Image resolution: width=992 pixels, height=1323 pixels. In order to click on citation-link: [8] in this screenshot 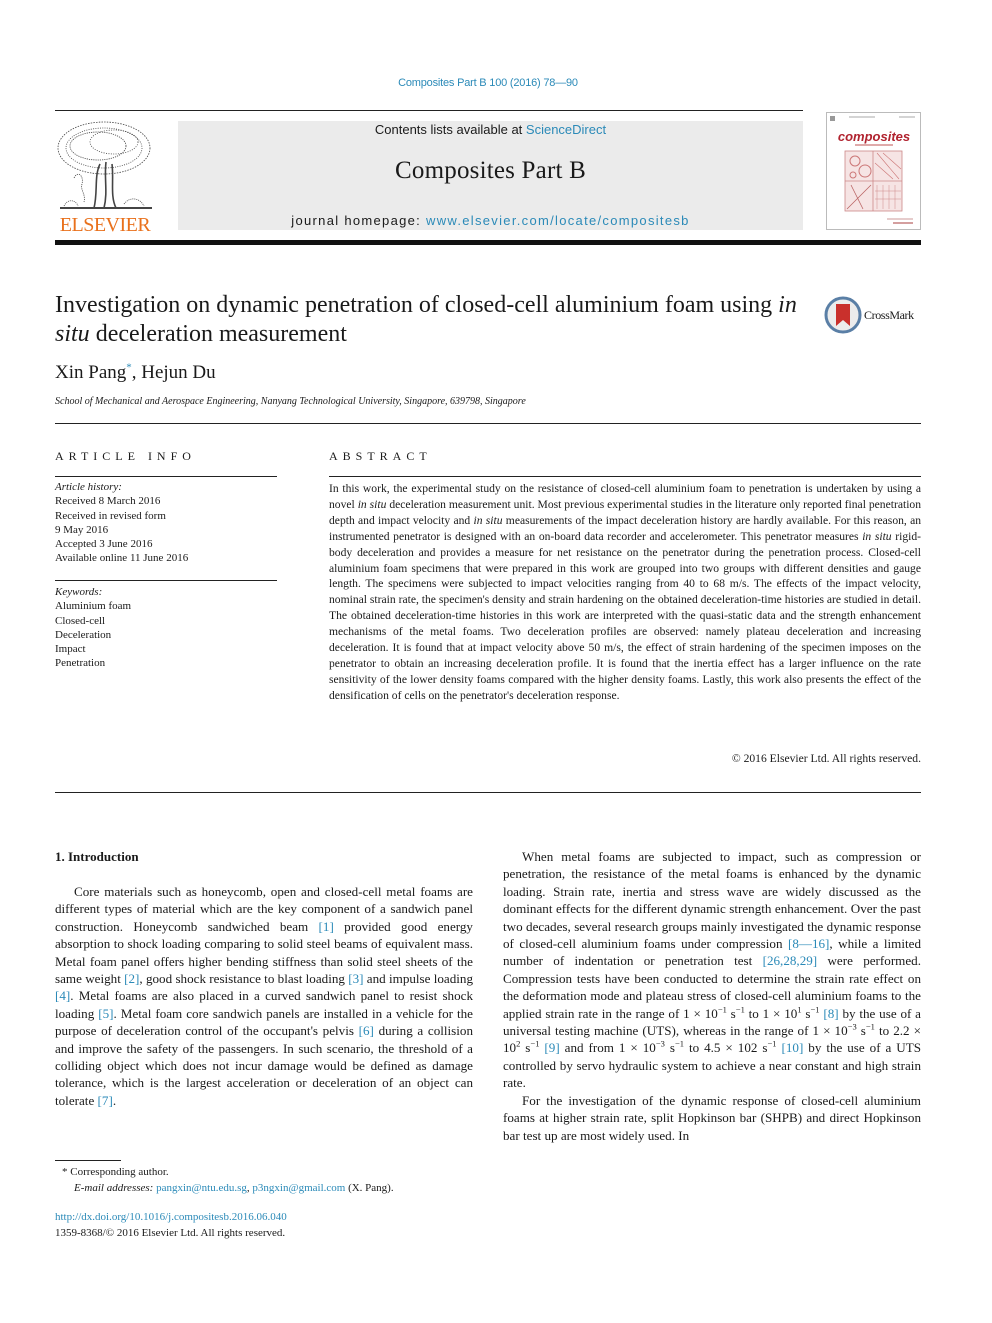, I will do `click(830, 1013)`.